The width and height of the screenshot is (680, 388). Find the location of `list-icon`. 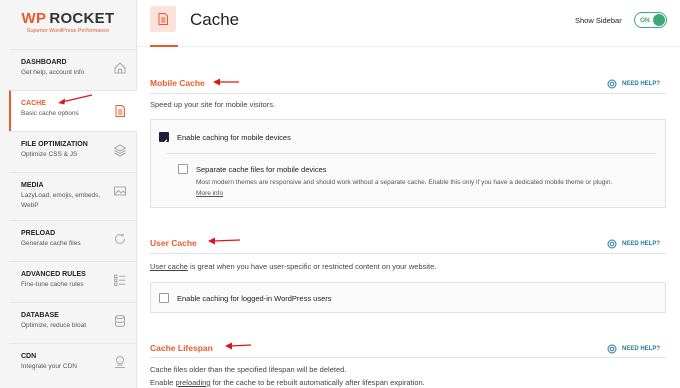

list-icon is located at coordinates (120, 280).